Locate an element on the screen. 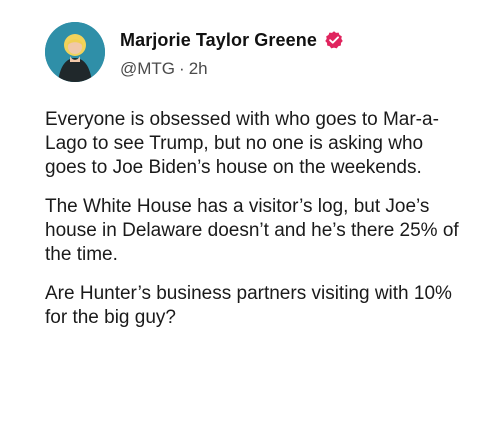  author-meta: @MTG · 2h is located at coordinates (164, 69).